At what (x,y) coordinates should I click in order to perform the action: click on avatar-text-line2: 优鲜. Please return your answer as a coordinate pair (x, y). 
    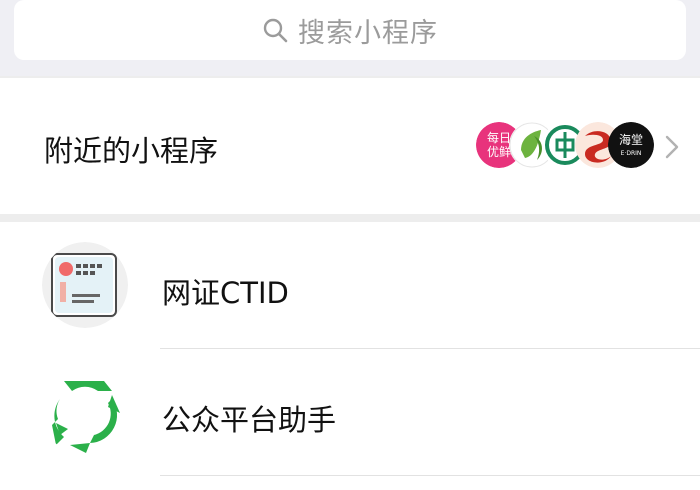
    Looking at the image, I should click on (499, 152).